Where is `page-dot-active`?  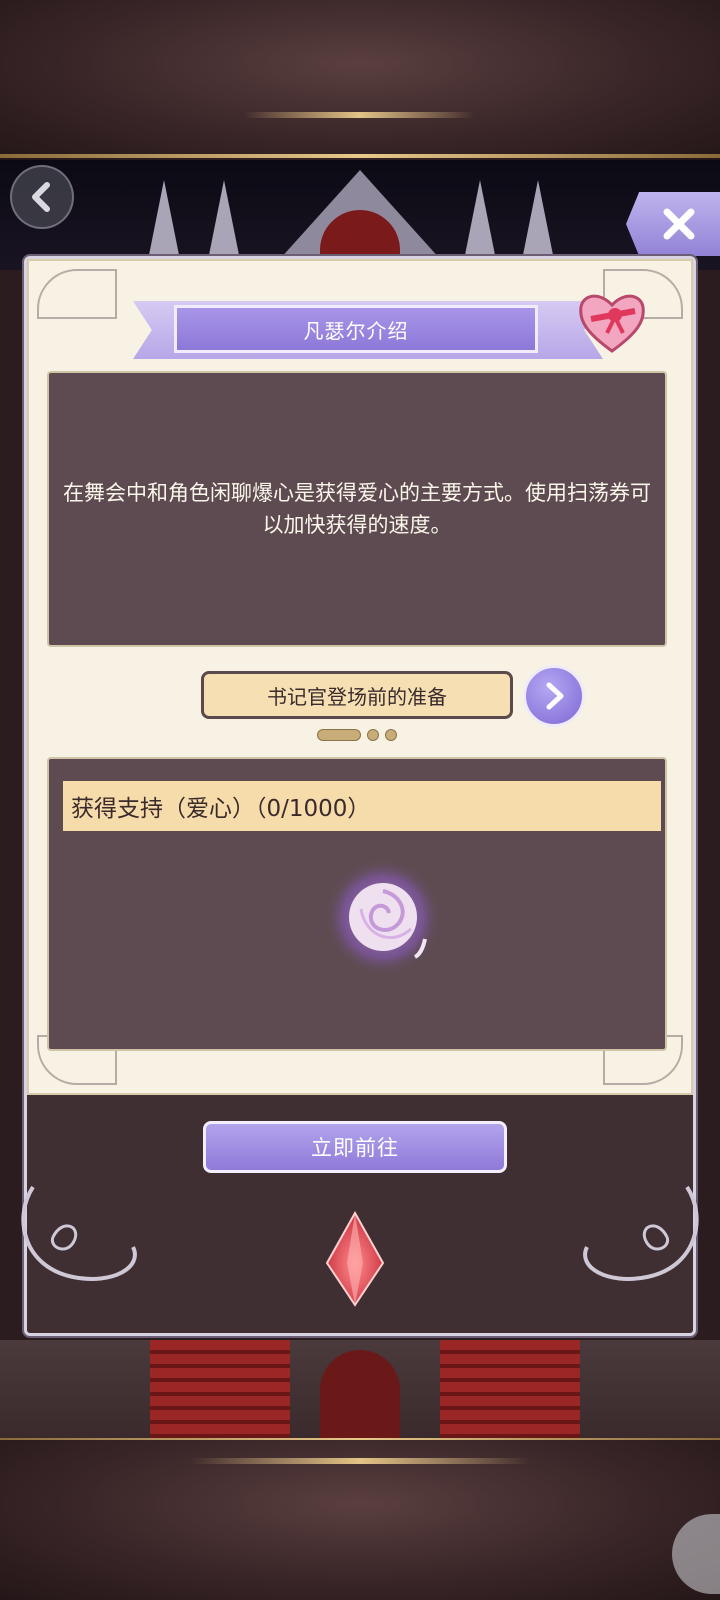 page-dot-active is located at coordinates (339, 735).